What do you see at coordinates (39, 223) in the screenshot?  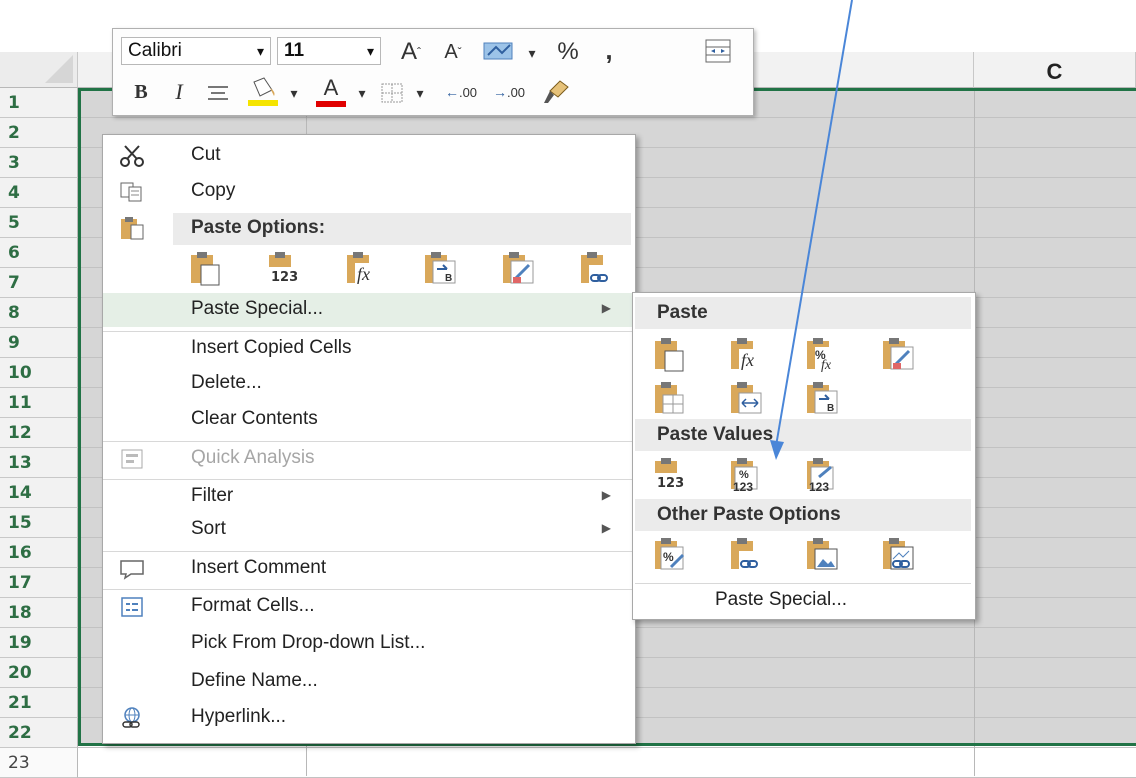 I see `row-header: 5` at bounding box center [39, 223].